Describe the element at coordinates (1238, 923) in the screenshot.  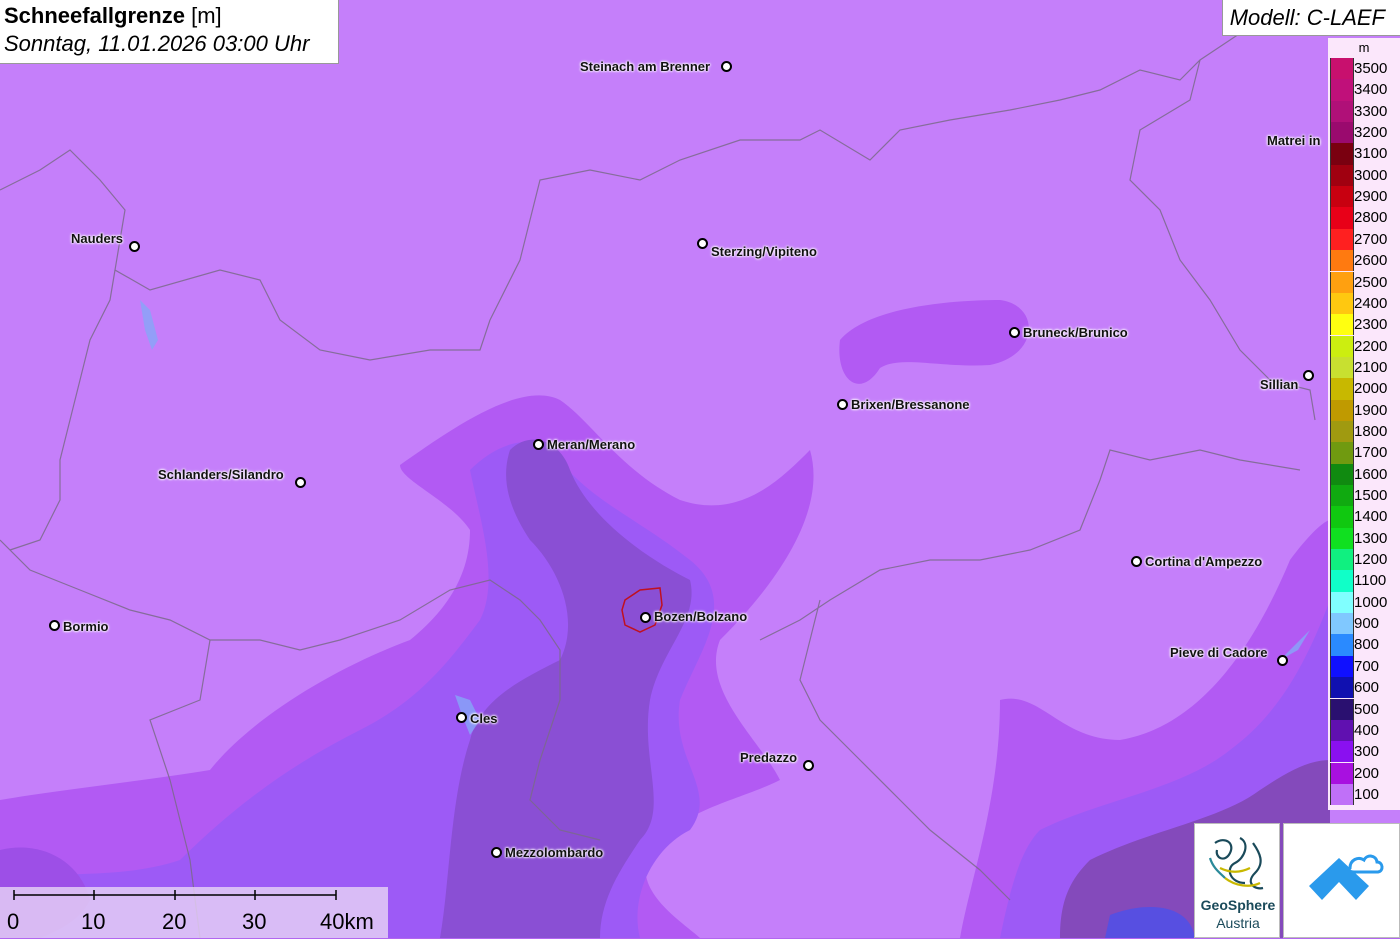
I see `geosphere-logo-text-2: Austria` at that location.